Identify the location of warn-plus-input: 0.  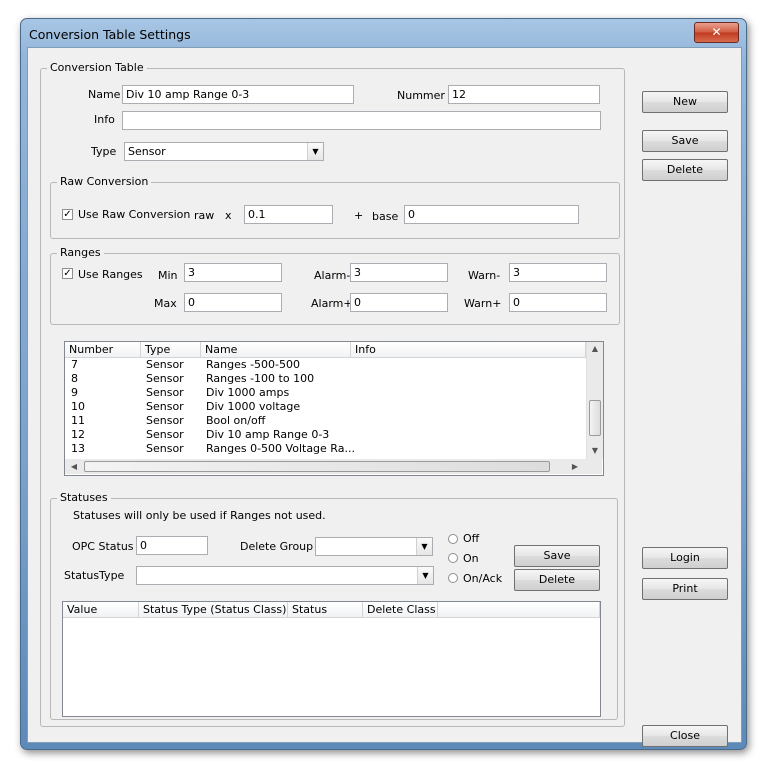
(558, 302).